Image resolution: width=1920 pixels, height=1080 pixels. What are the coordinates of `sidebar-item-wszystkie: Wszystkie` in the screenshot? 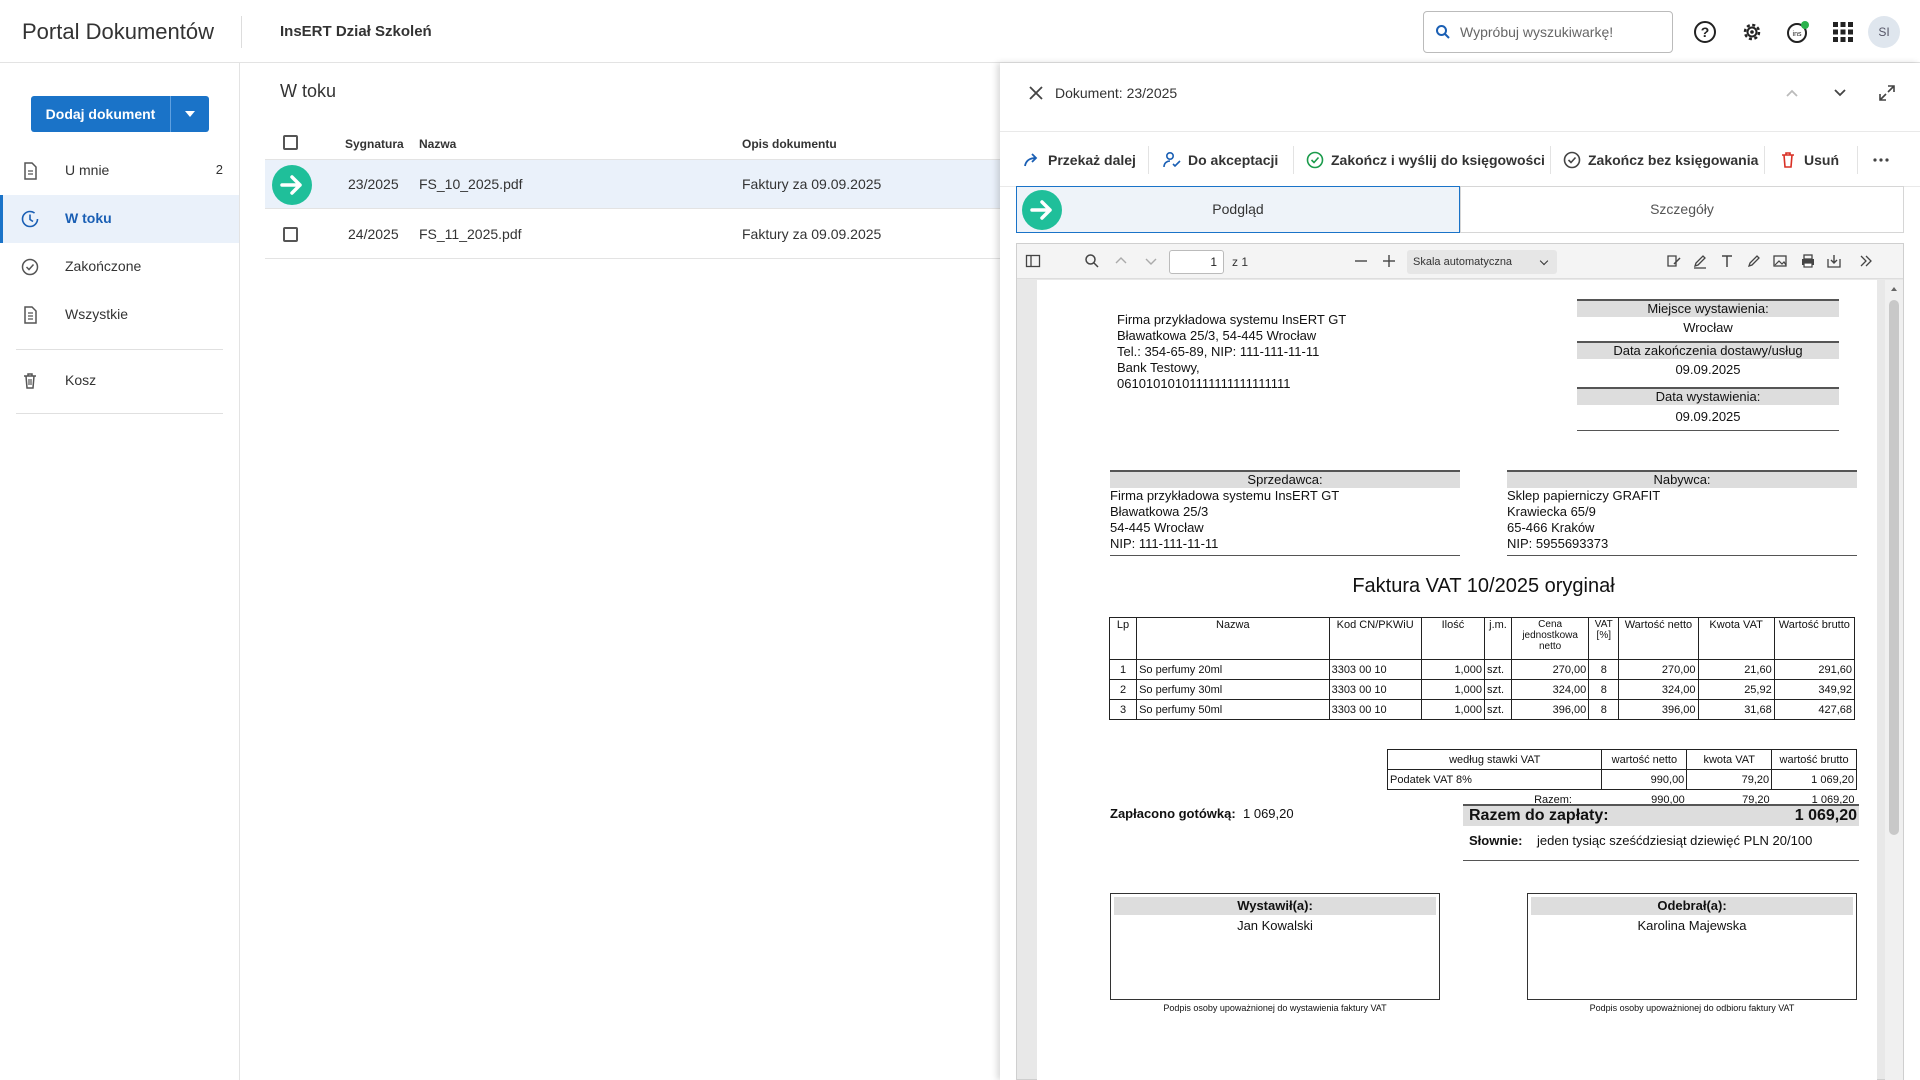 It's located at (119, 315).